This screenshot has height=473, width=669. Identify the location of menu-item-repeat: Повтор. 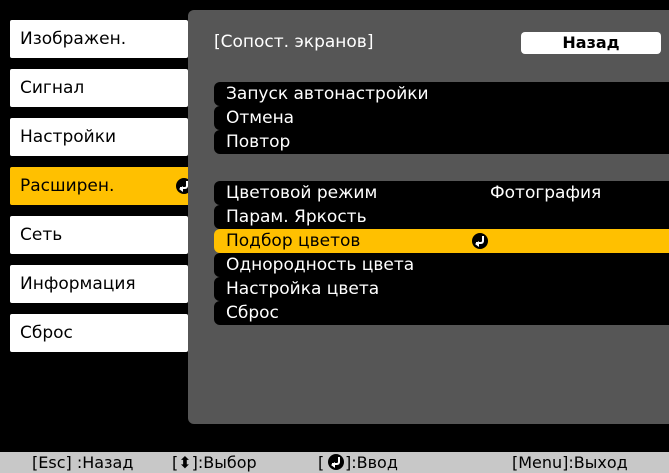
(441, 142).